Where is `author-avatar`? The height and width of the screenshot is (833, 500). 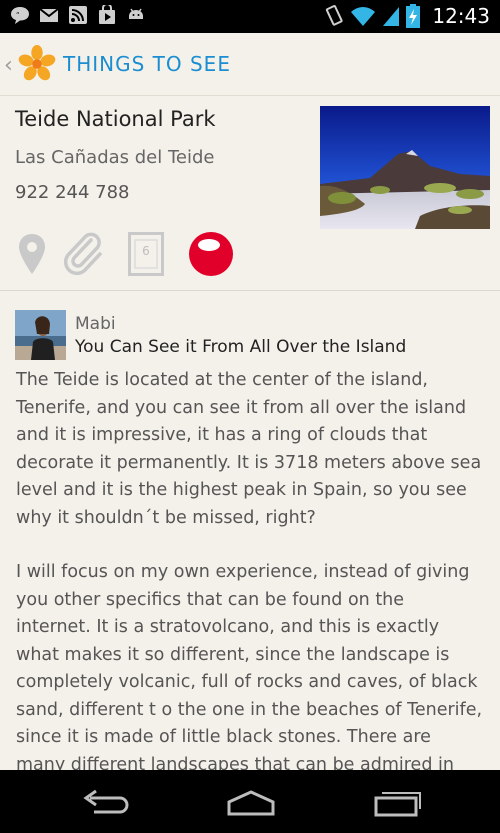
author-avatar is located at coordinates (40, 335).